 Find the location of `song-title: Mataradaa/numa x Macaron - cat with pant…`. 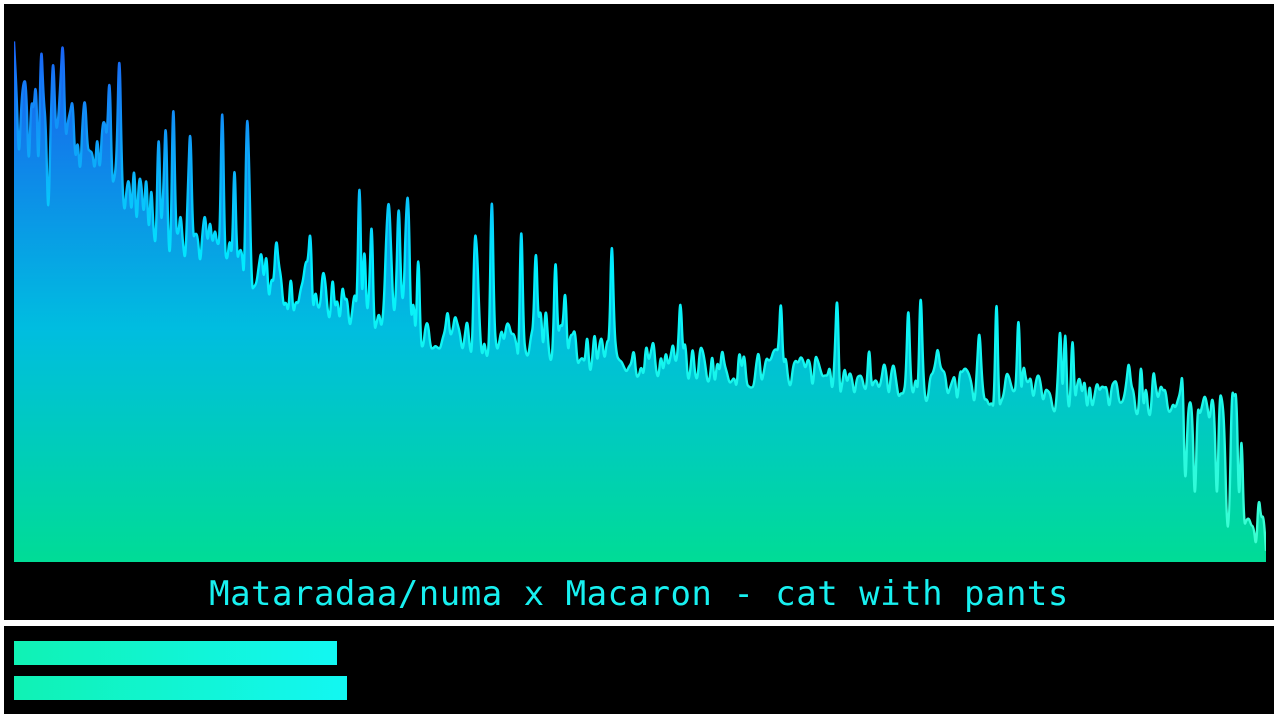

song-title: Mataradaa/numa x Macaron - cat with pant… is located at coordinates (639, 594).